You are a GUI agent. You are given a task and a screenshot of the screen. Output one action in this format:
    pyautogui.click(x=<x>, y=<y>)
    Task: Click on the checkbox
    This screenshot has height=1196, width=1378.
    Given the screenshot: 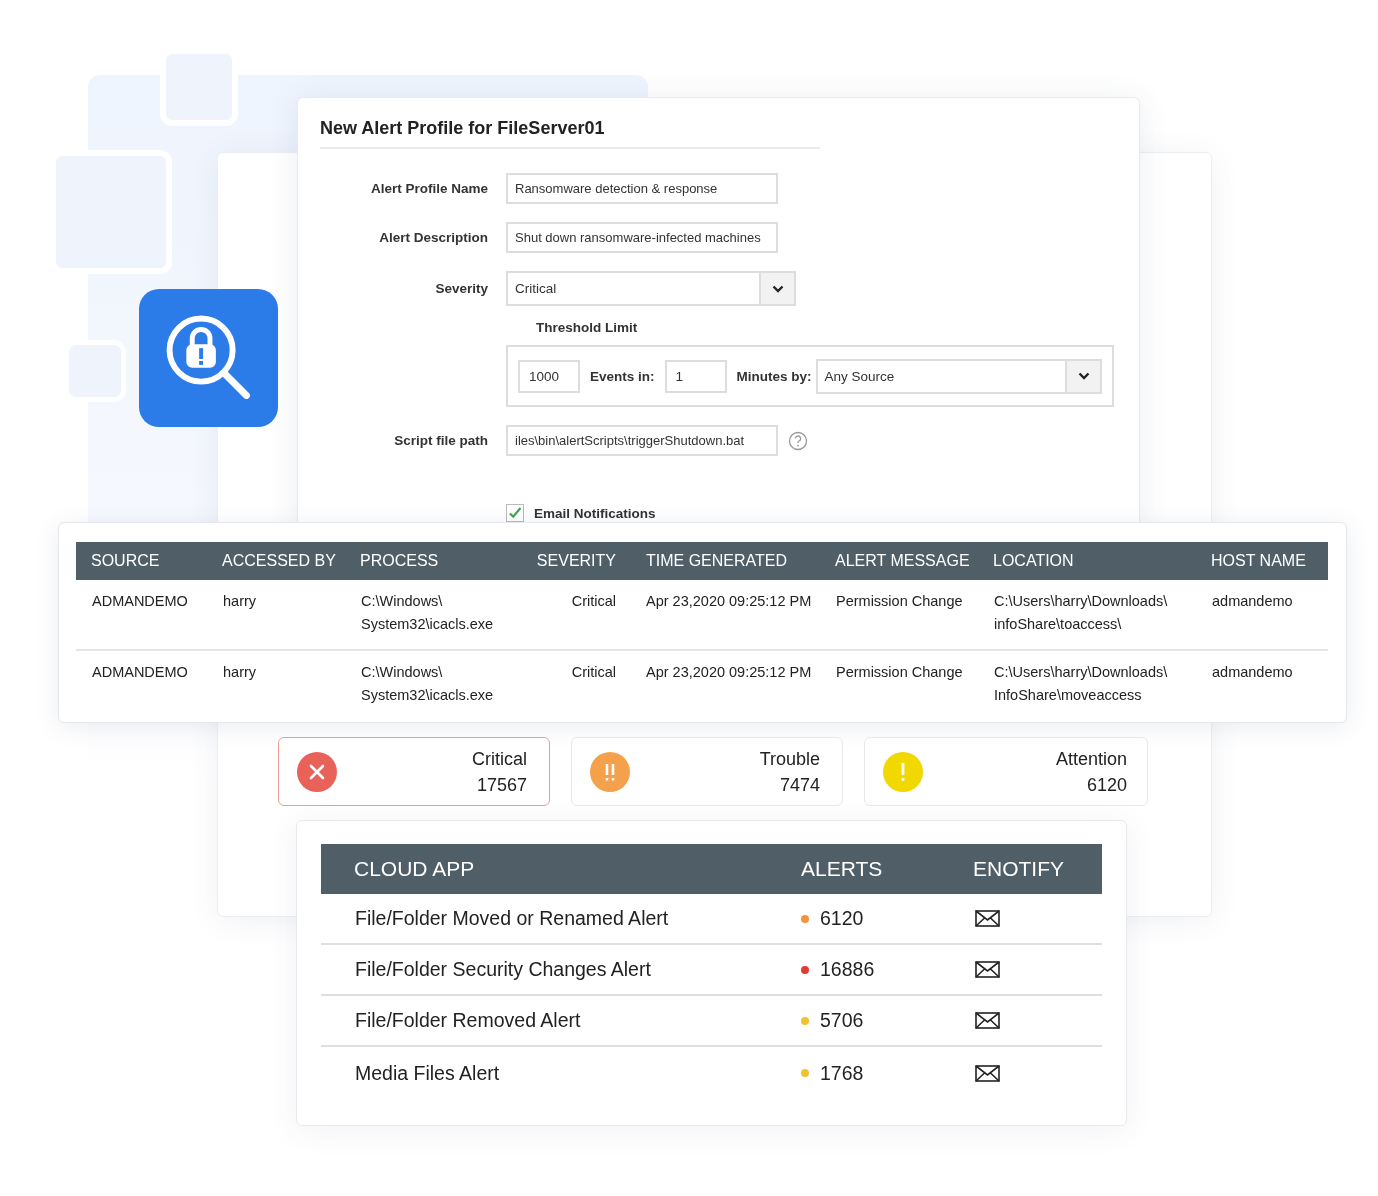 What is the action you would take?
    pyautogui.click(x=515, y=513)
    